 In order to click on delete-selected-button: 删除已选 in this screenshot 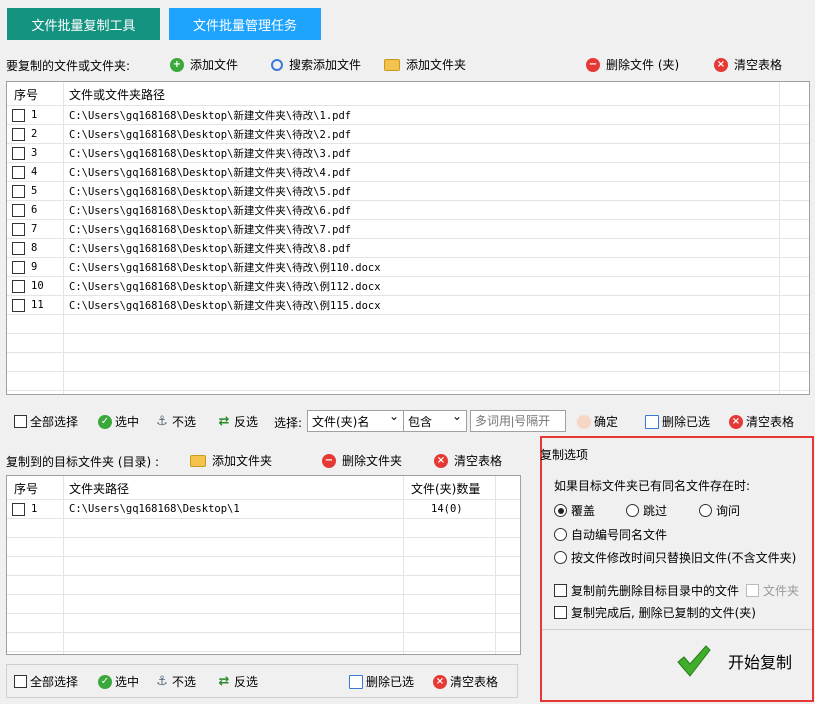, I will do `click(677, 421)`.